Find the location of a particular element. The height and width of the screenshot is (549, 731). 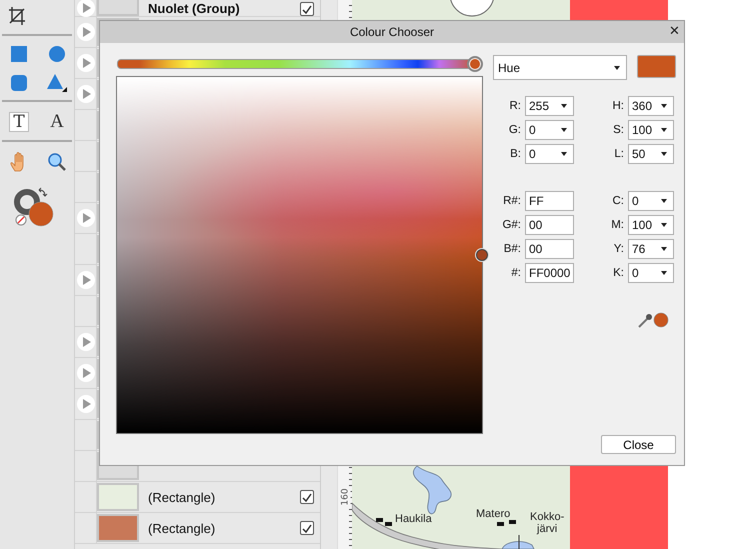

mode-dropdown: Hue is located at coordinates (560, 67).